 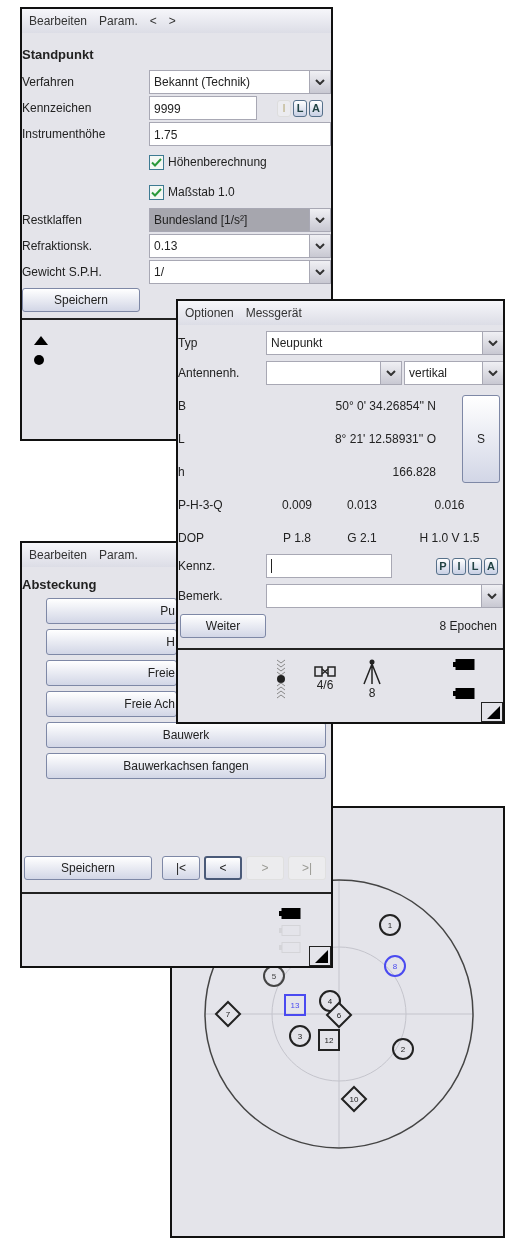 What do you see at coordinates (372, 692) in the screenshot?
I see `station-count: 8` at bounding box center [372, 692].